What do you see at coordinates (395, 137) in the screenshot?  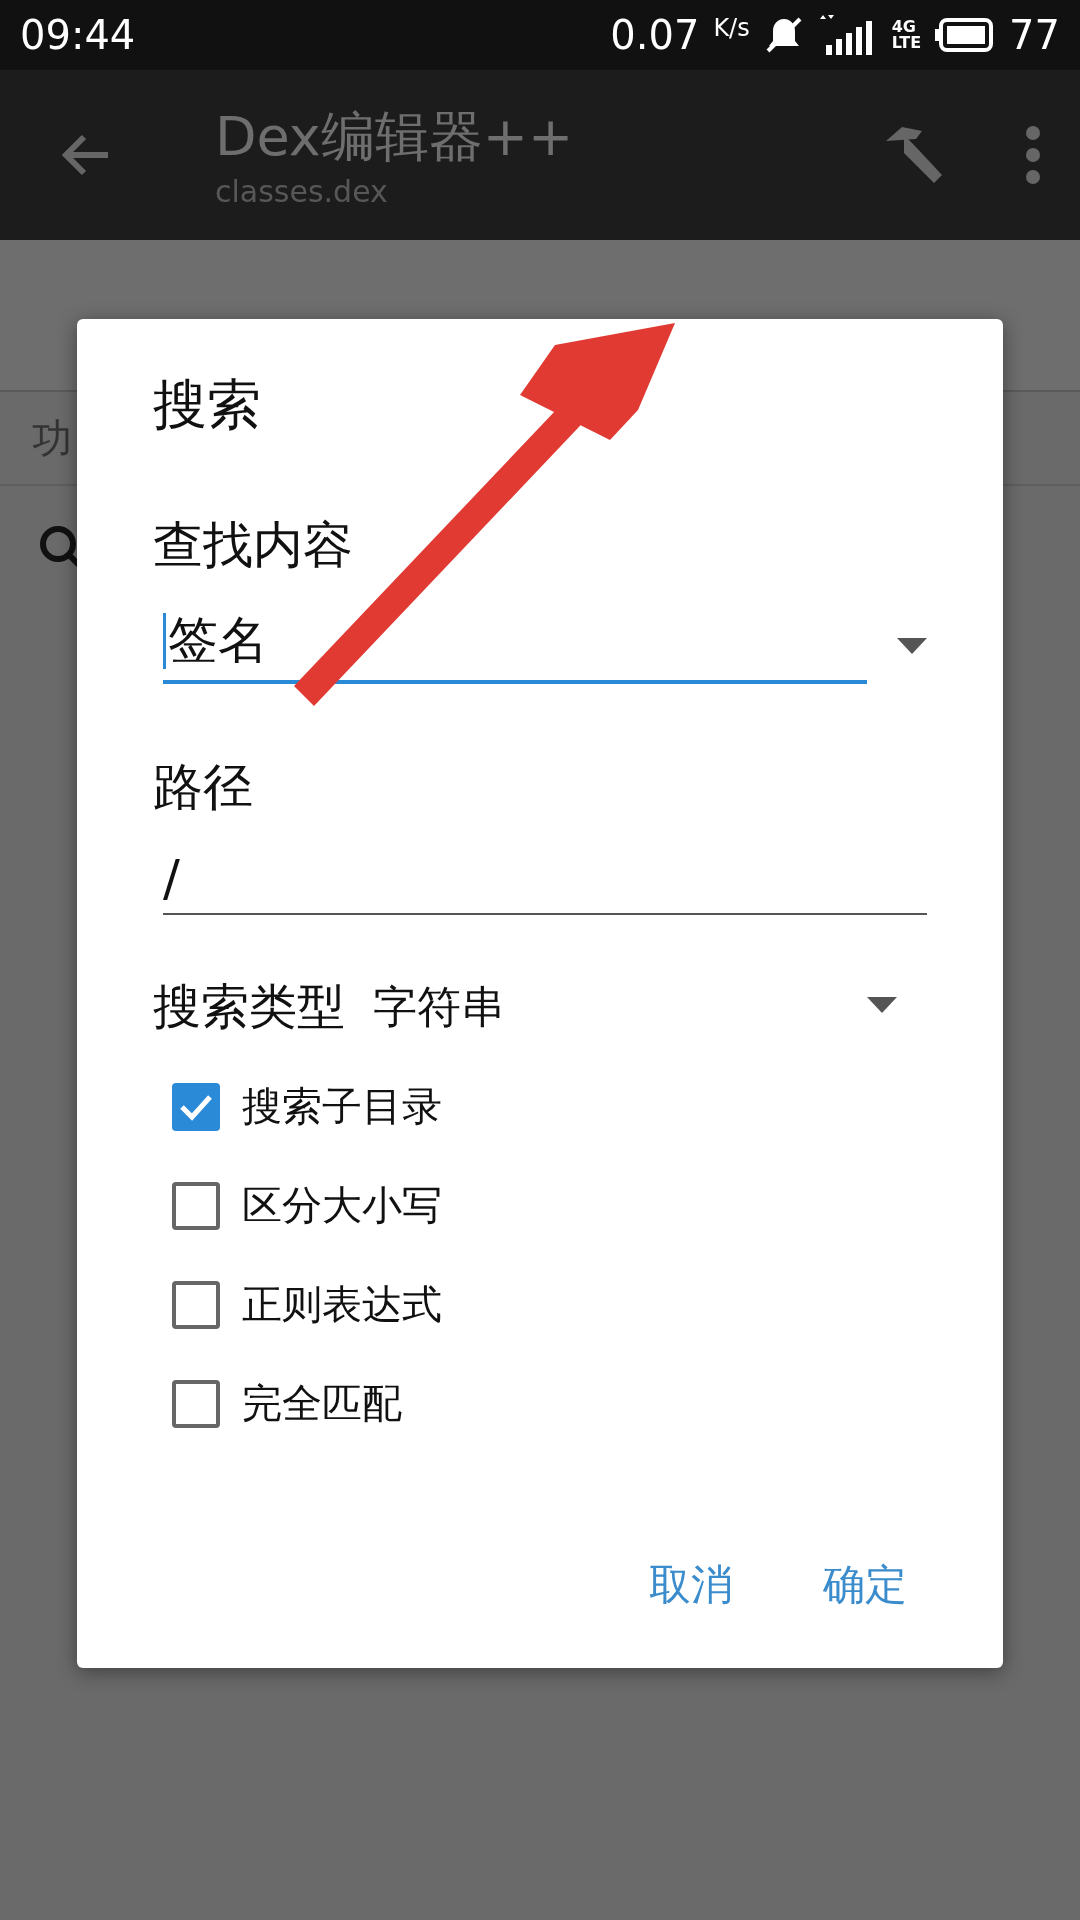 I see `app-title: Dex编辑器++` at bounding box center [395, 137].